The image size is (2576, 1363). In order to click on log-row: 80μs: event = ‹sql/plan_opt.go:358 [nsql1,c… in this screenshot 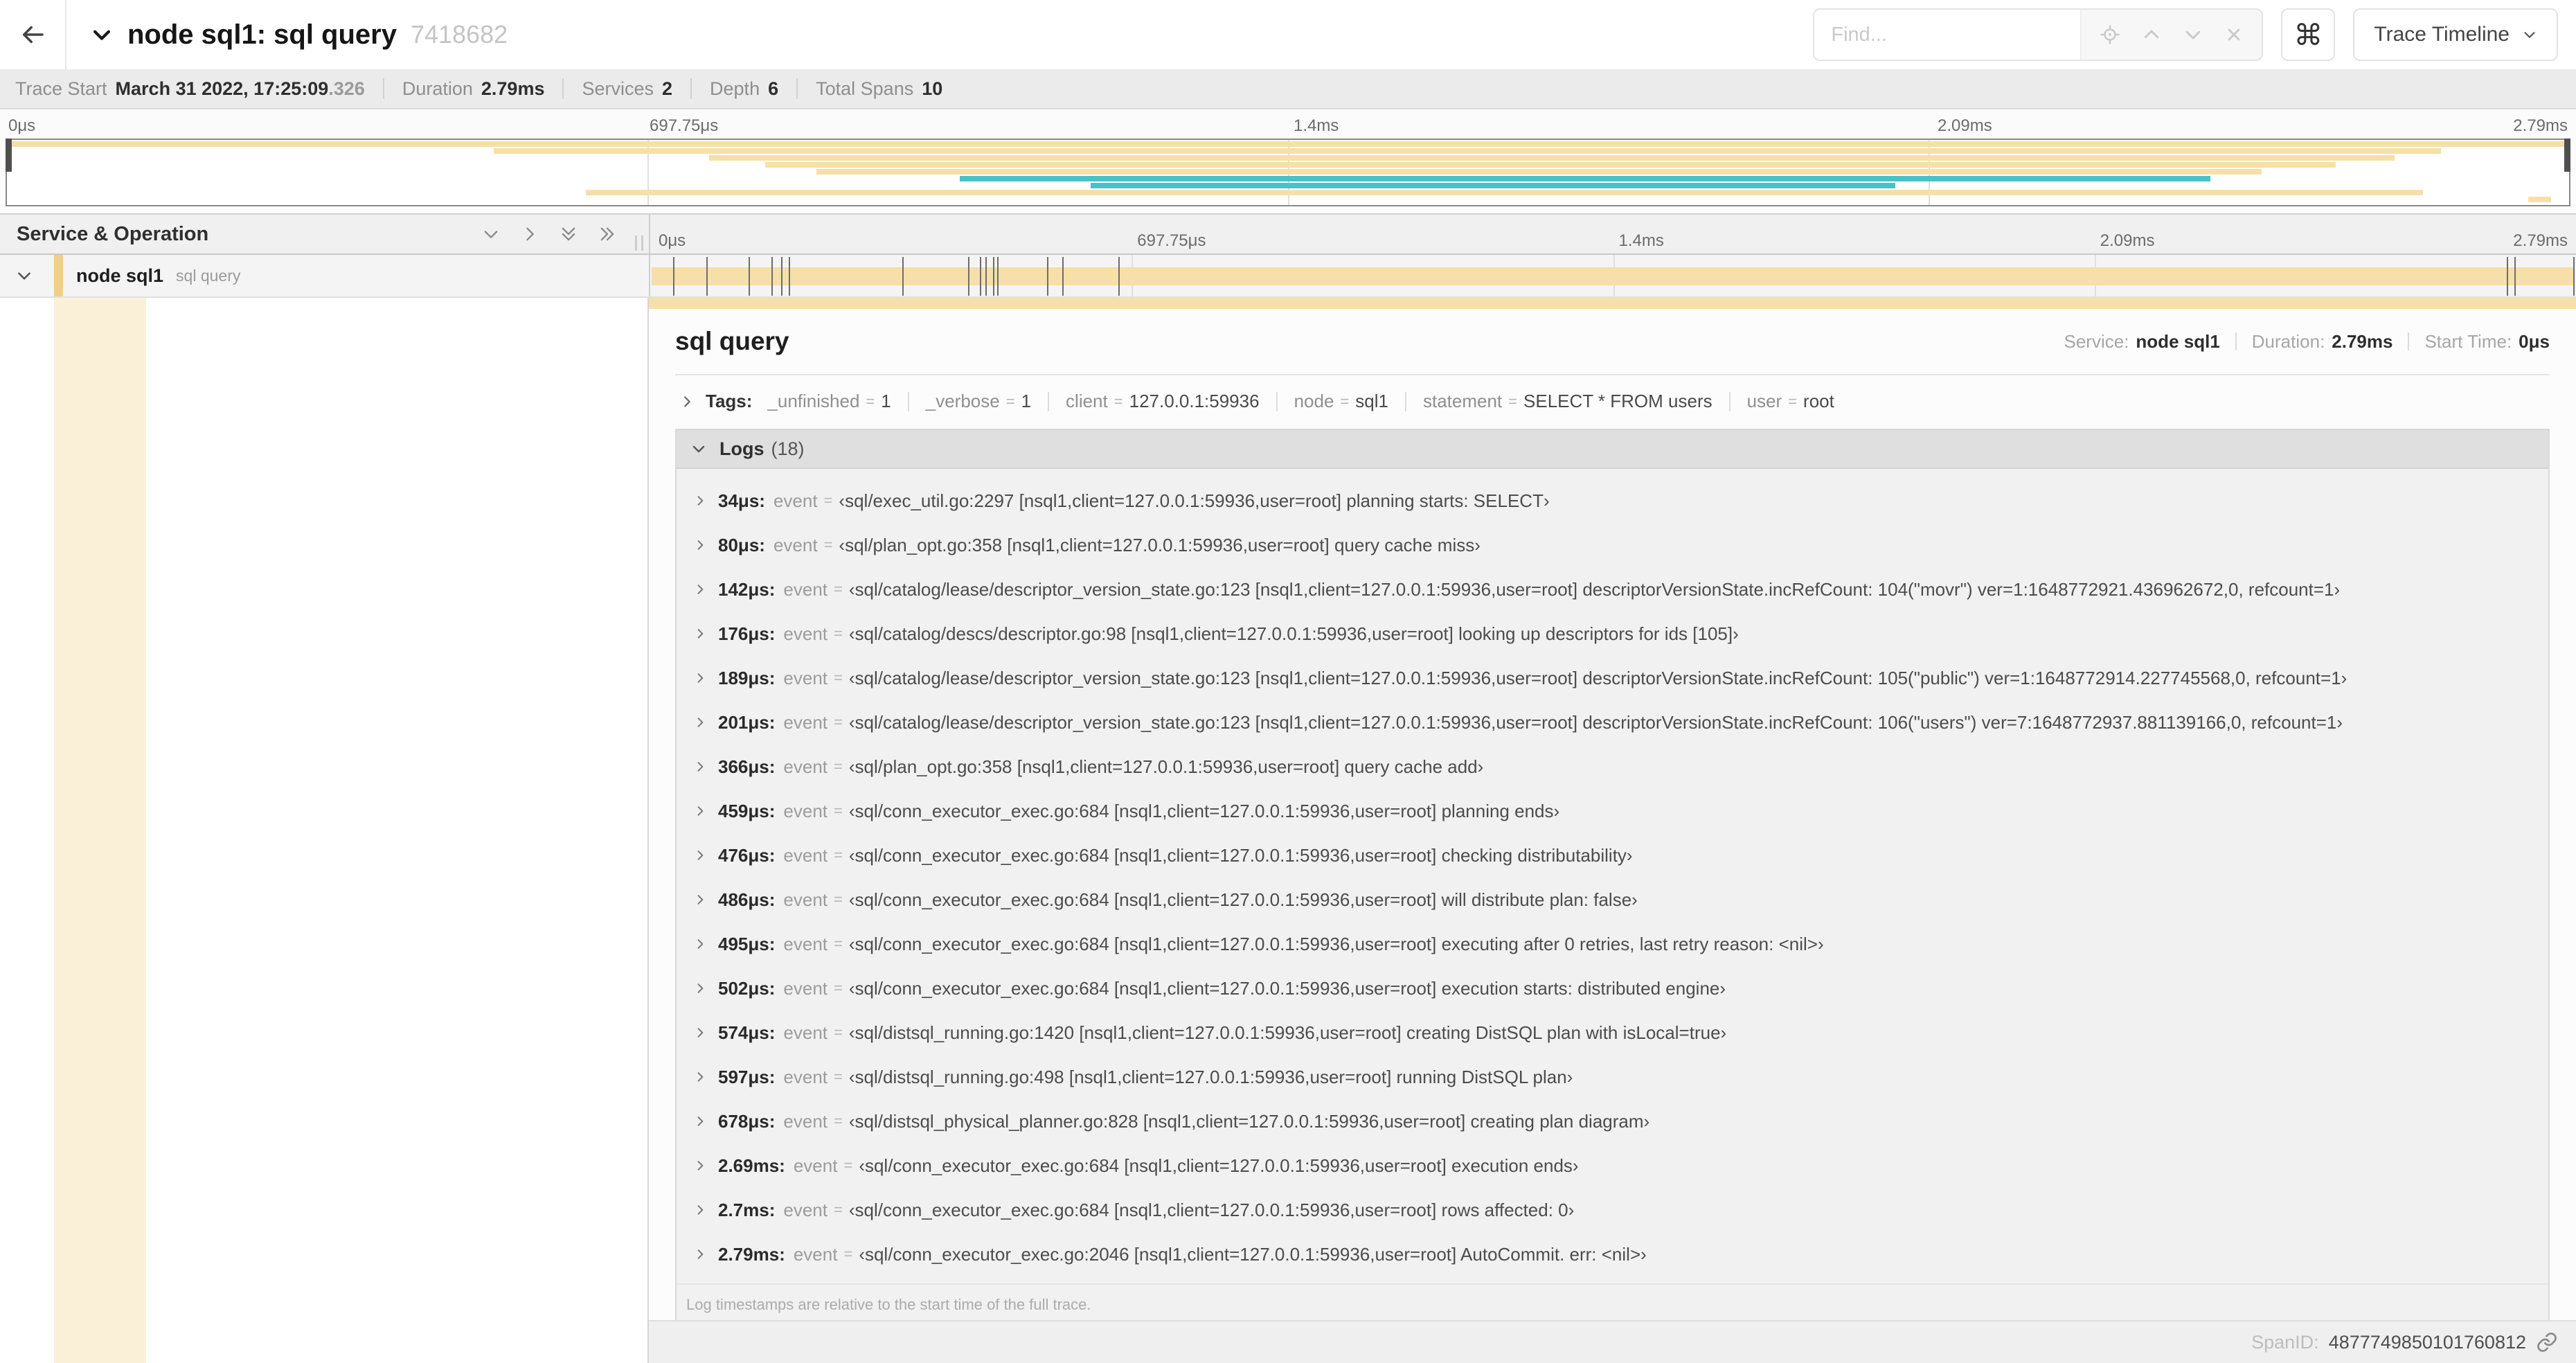, I will do `click(1615, 545)`.